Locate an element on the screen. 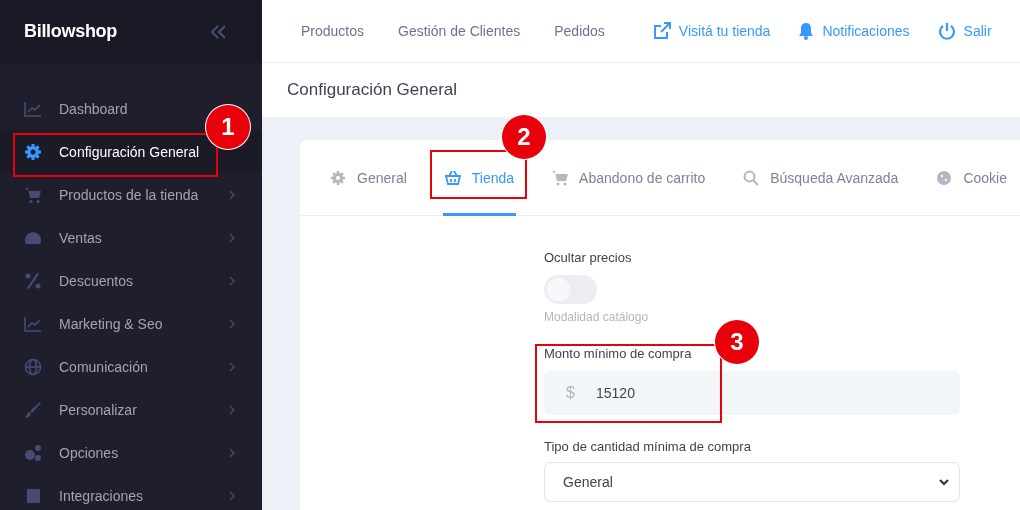 The height and width of the screenshot is (510, 1020). tab: Abandono de carrito is located at coordinates (629, 177).